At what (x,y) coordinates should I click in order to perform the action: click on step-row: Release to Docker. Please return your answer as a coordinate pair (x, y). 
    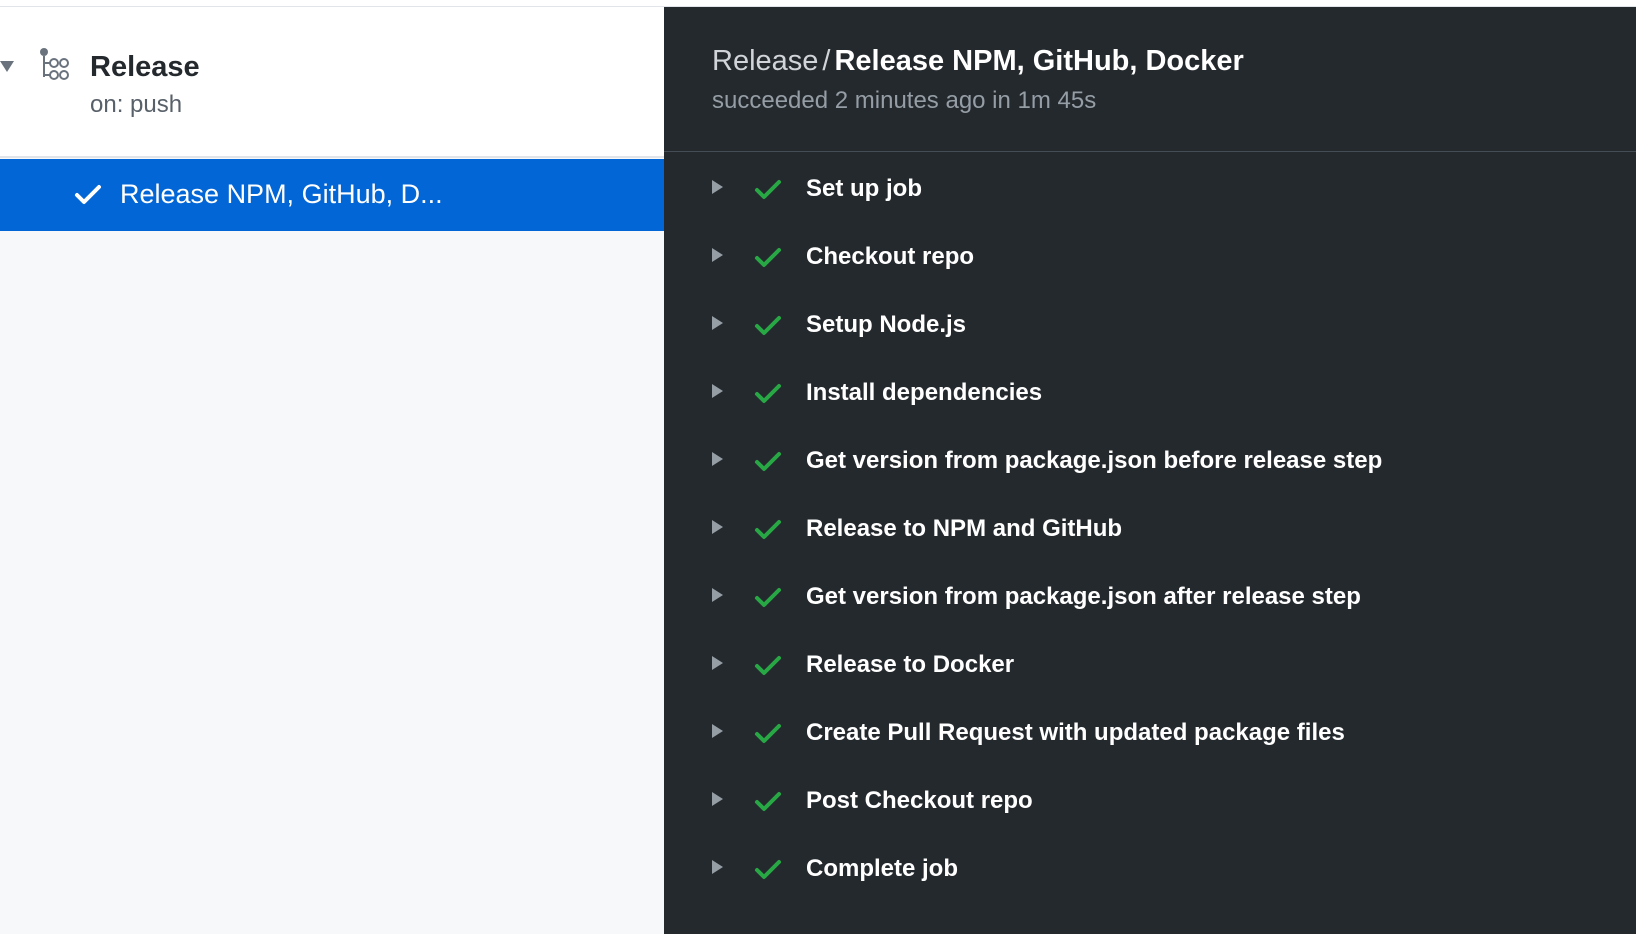
    Looking at the image, I should click on (1150, 668).